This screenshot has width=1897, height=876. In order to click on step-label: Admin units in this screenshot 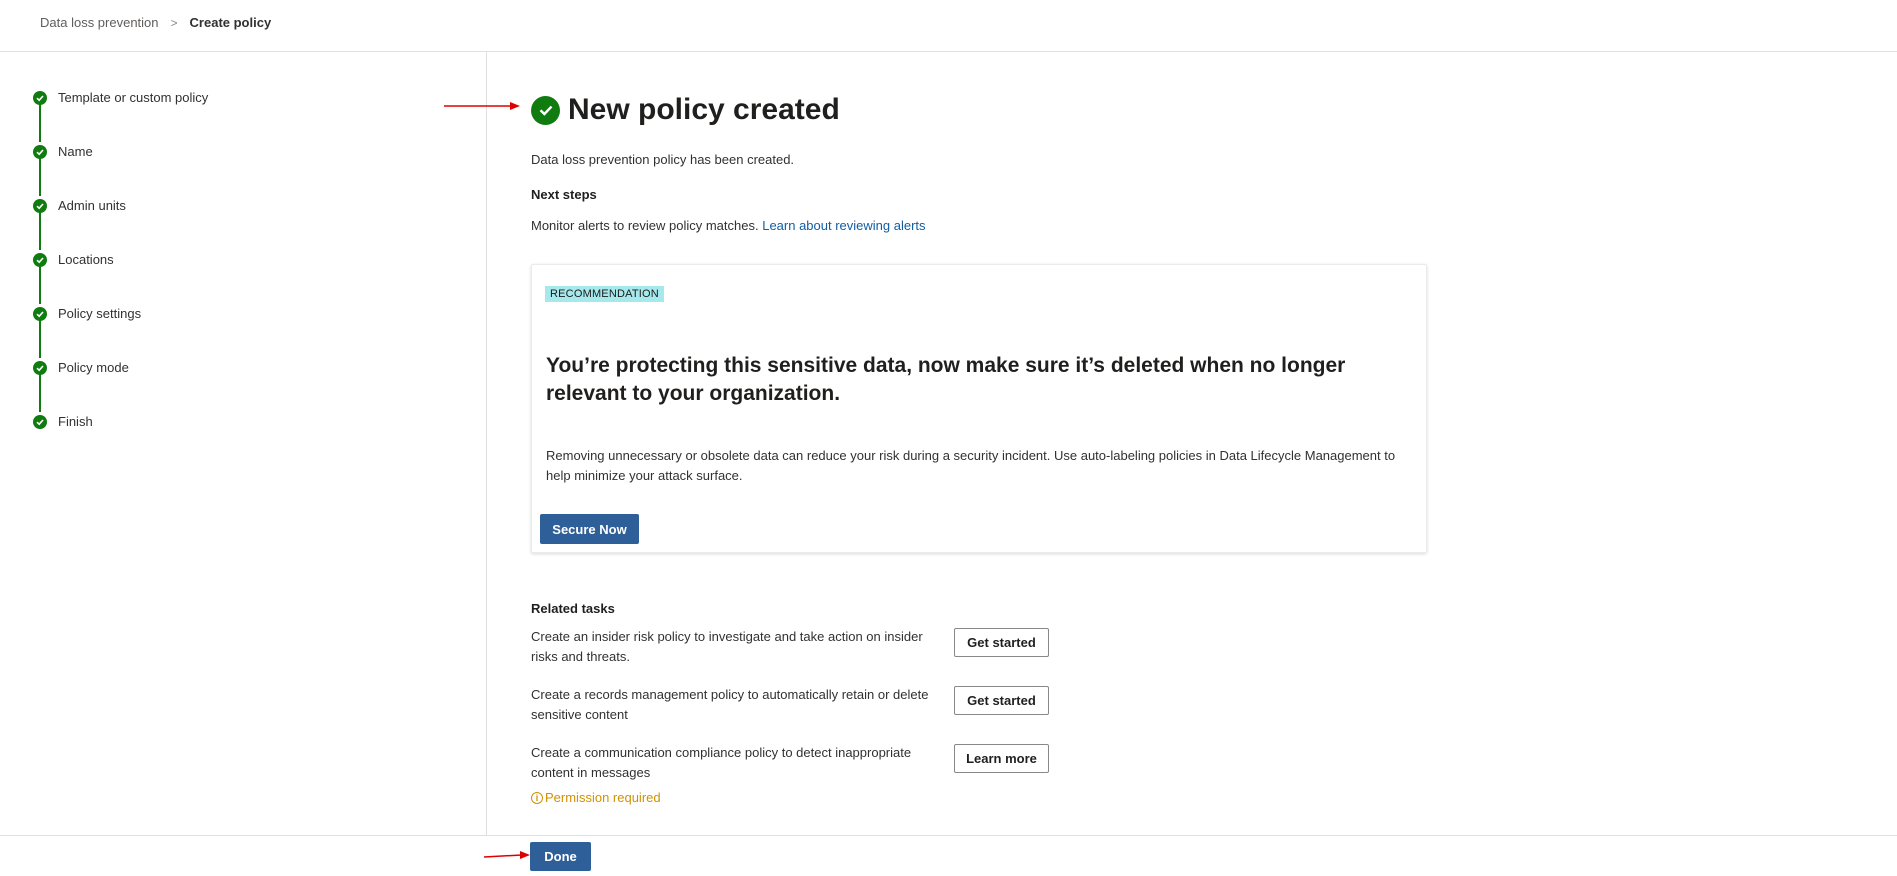, I will do `click(92, 205)`.